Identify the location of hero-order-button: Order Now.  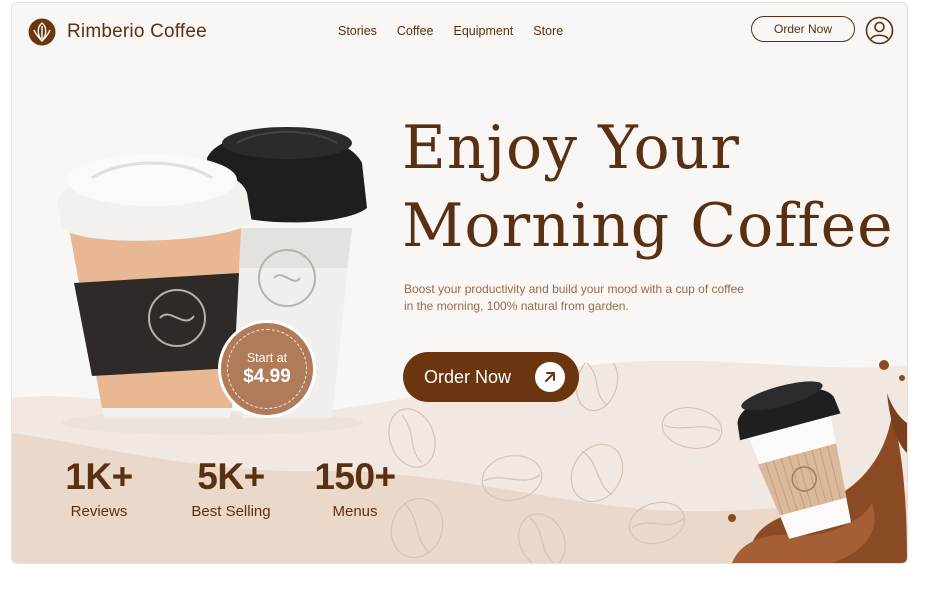
(491, 377).